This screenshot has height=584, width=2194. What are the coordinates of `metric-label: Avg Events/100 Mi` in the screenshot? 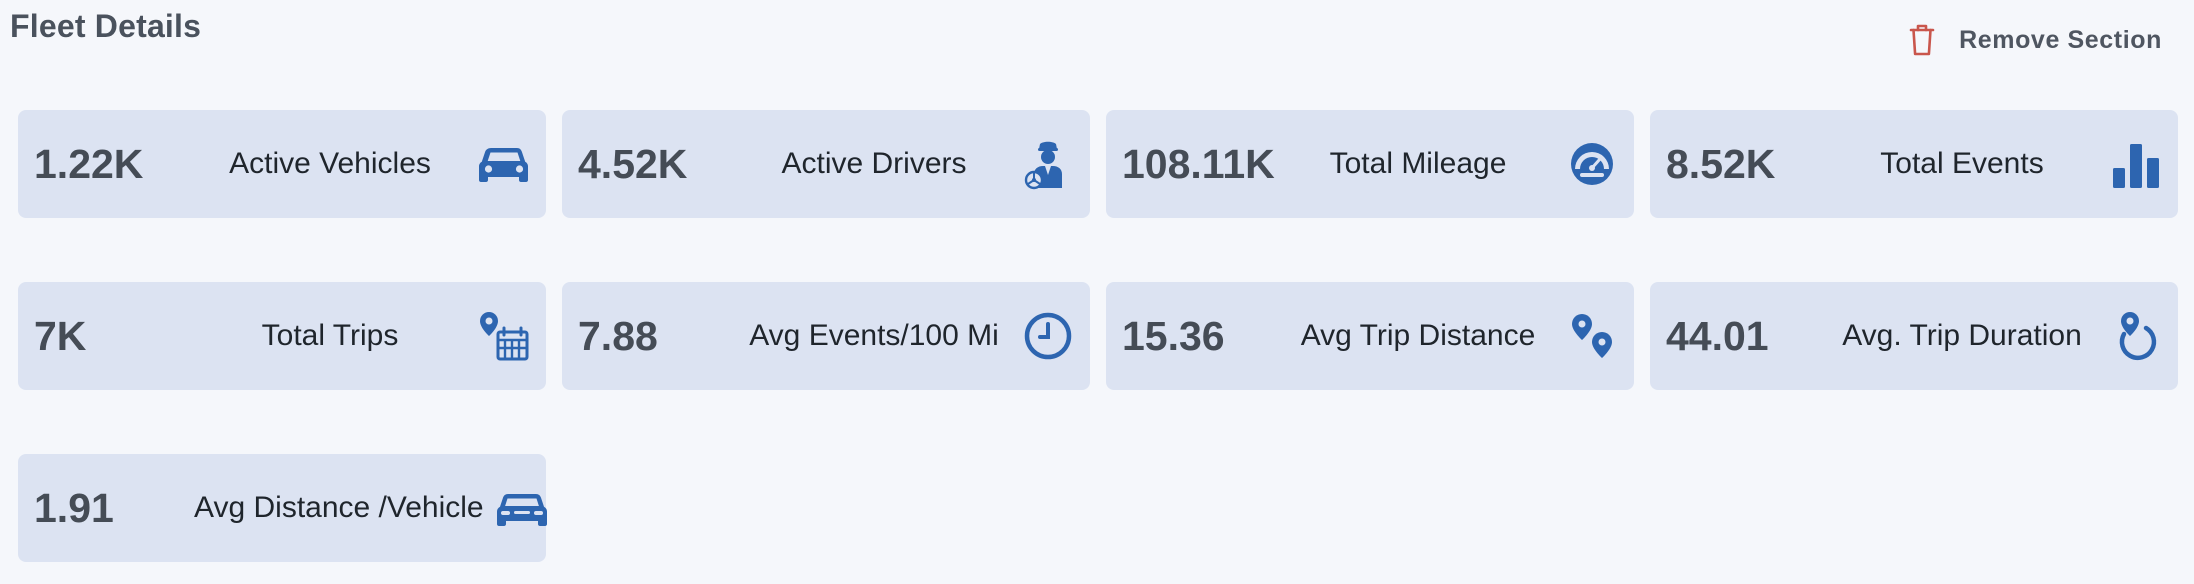 It's located at (874, 335).